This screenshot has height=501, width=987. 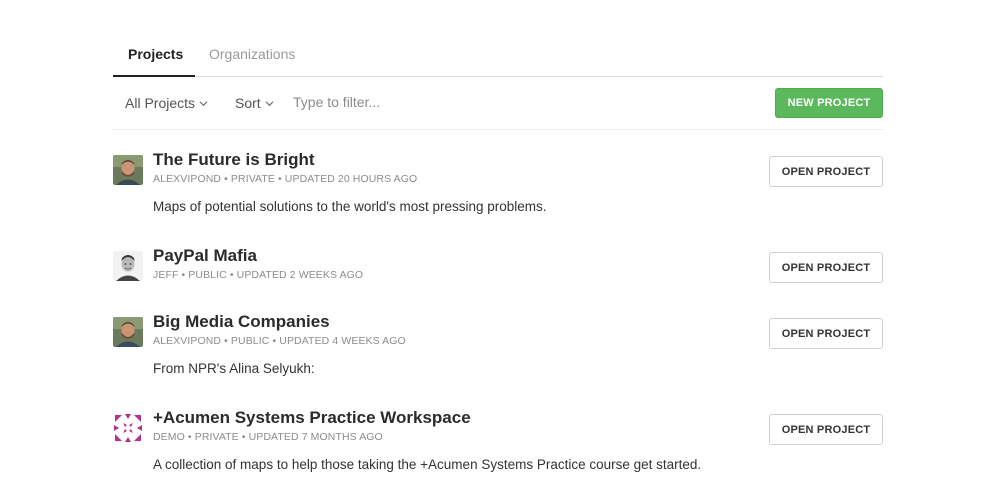 I want to click on project-title: Big Media Companies, so click(x=241, y=322).